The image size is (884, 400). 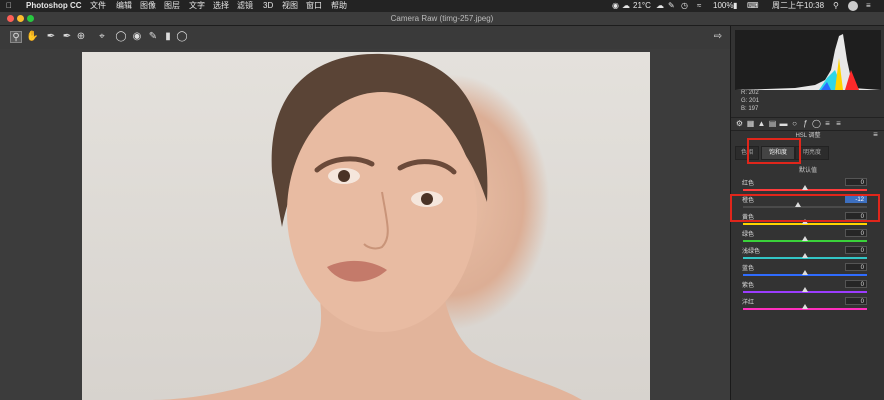 What do you see at coordinates (805, 255) in the screenshot?
I see `aqua-saturation-slider-thumb` at bounding box center [805, 255].